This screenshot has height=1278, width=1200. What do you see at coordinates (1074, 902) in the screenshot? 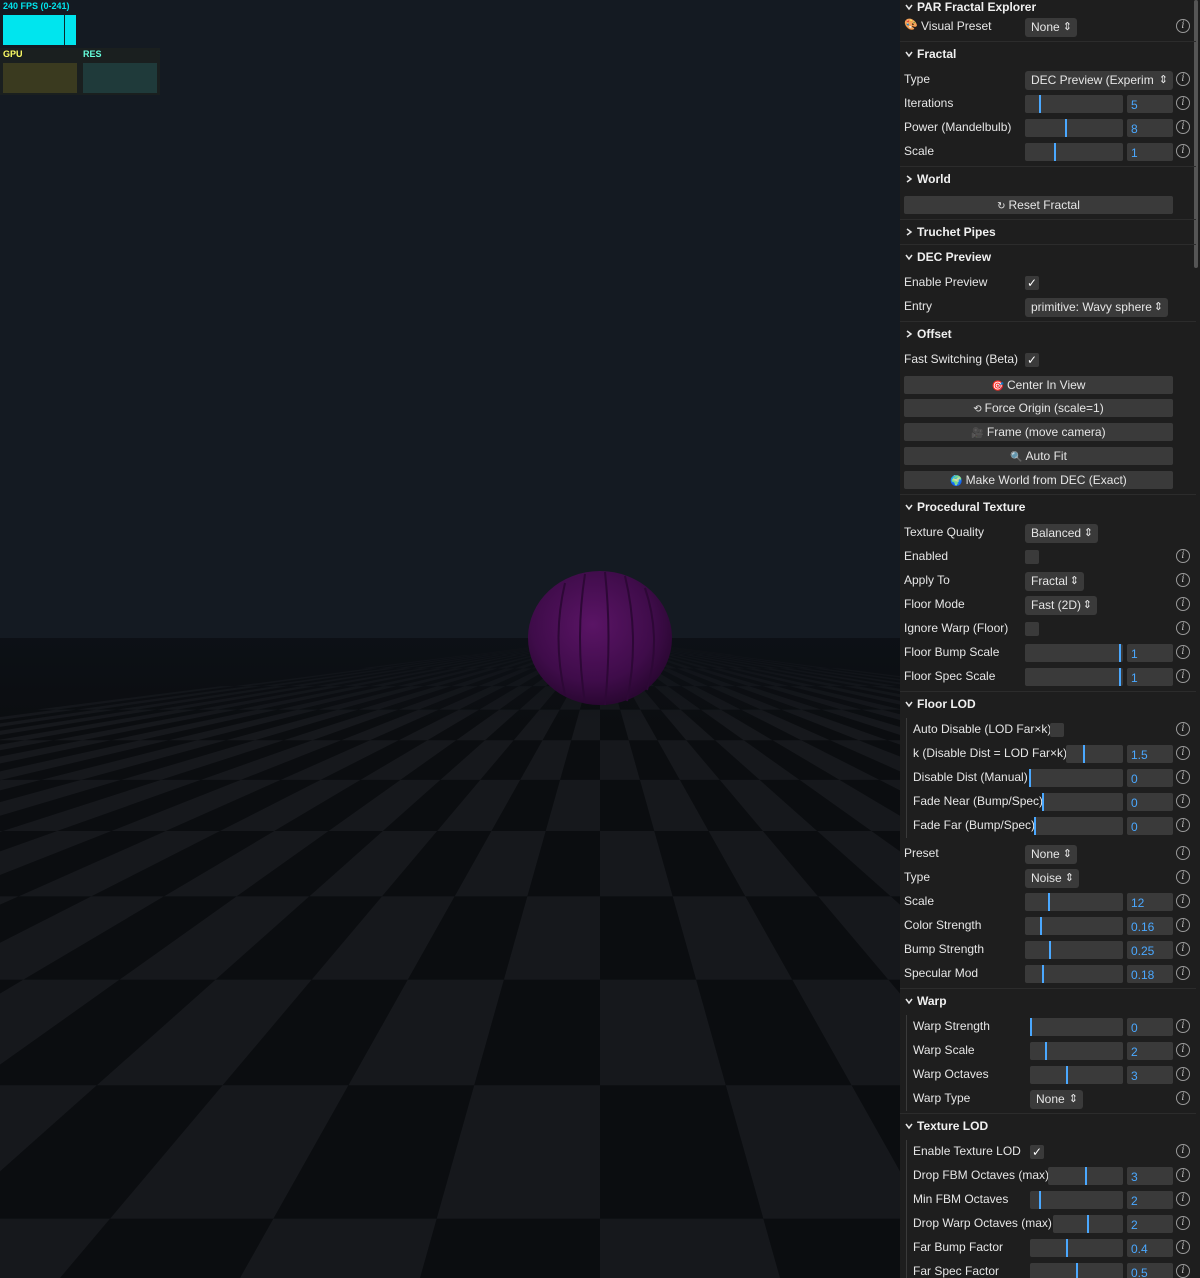
I see `texture-scale-slider` at bounding box center [1074, 902].